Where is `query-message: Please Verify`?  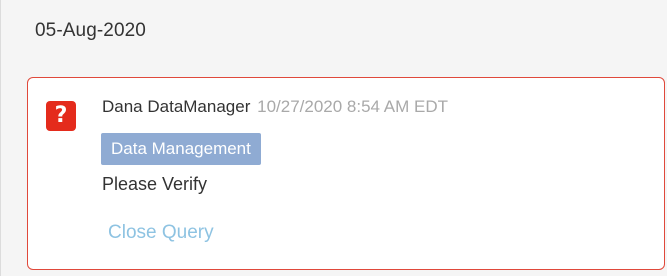 query-message: Please Verify is located at coordinates (155, 184).